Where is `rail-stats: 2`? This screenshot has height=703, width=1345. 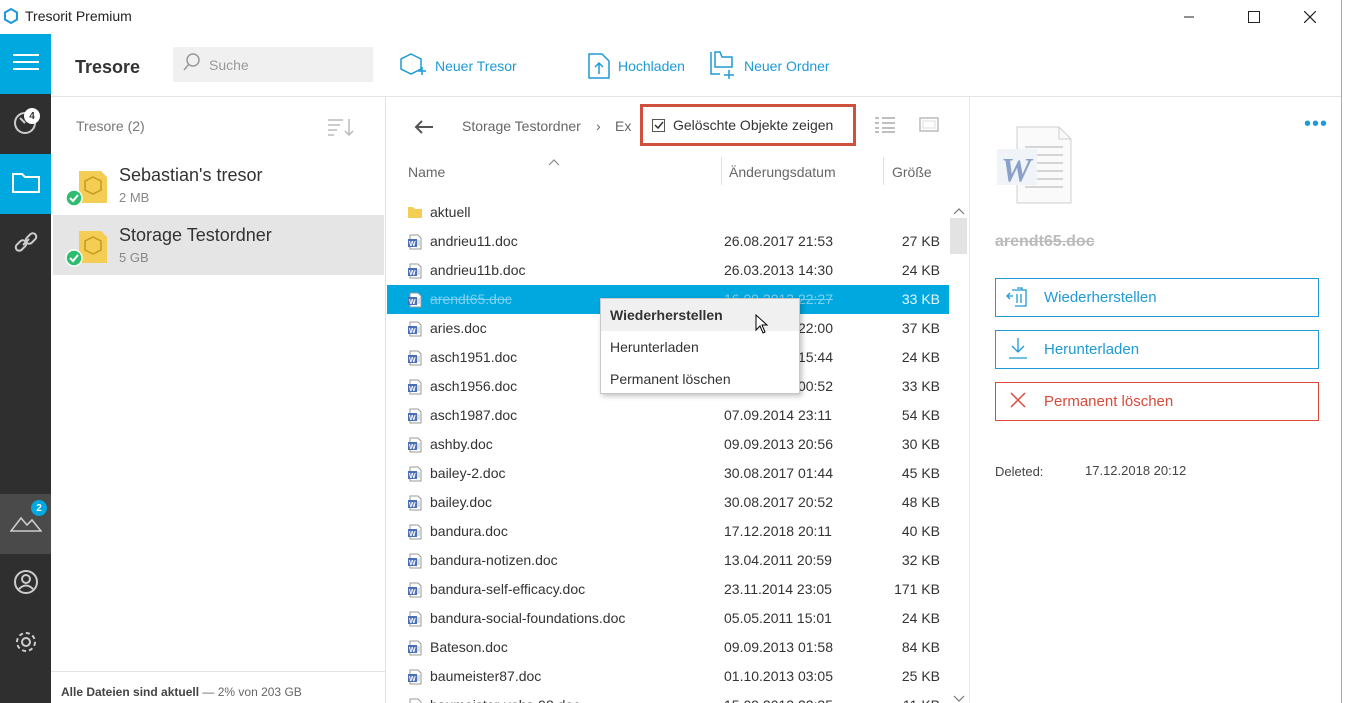
rail-stats: 2 is located at coordinates (25, 524).